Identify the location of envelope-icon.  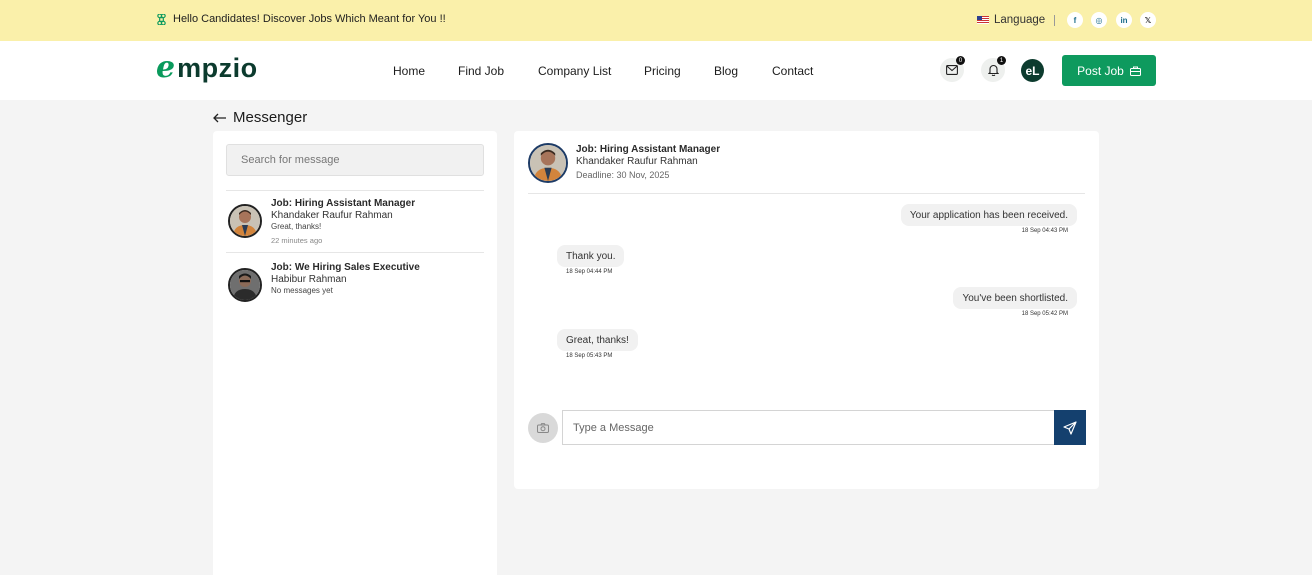
(952, 70).